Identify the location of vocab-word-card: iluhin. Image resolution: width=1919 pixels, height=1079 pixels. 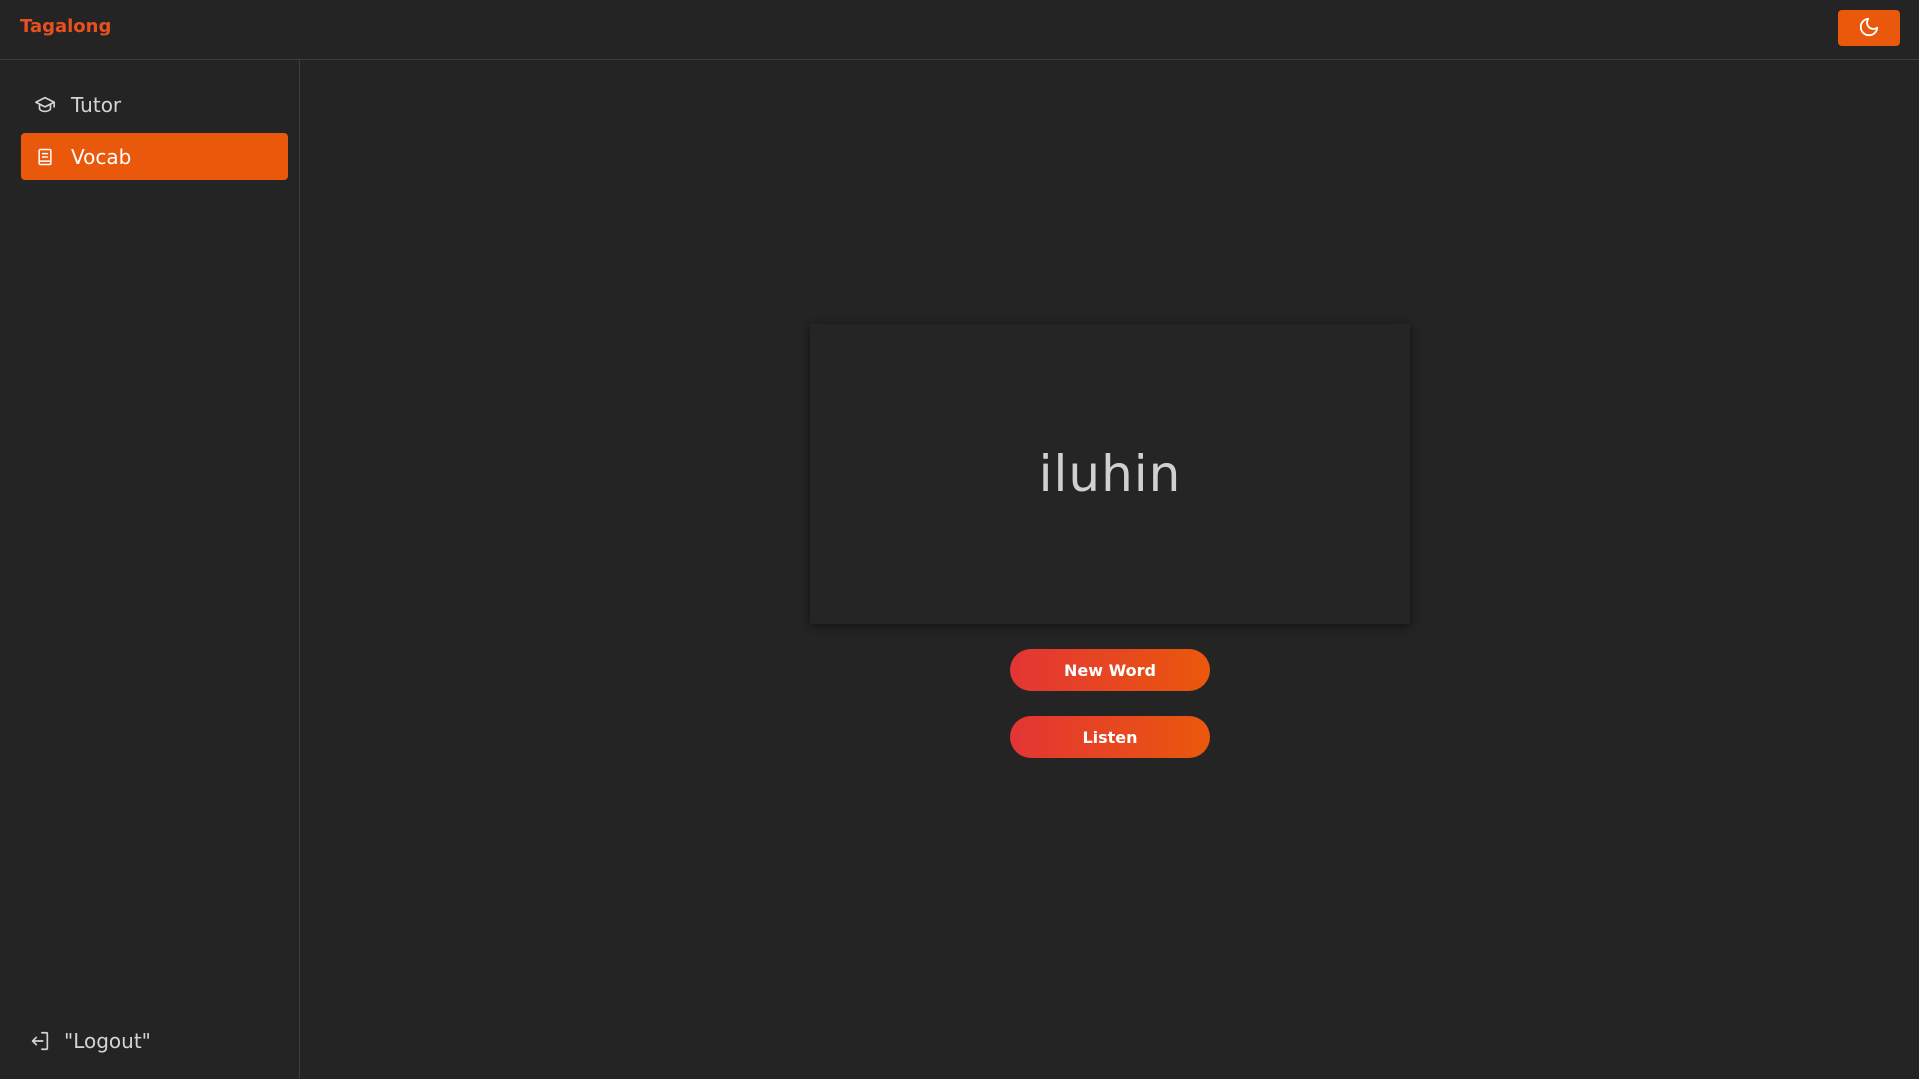
(1110, 474).